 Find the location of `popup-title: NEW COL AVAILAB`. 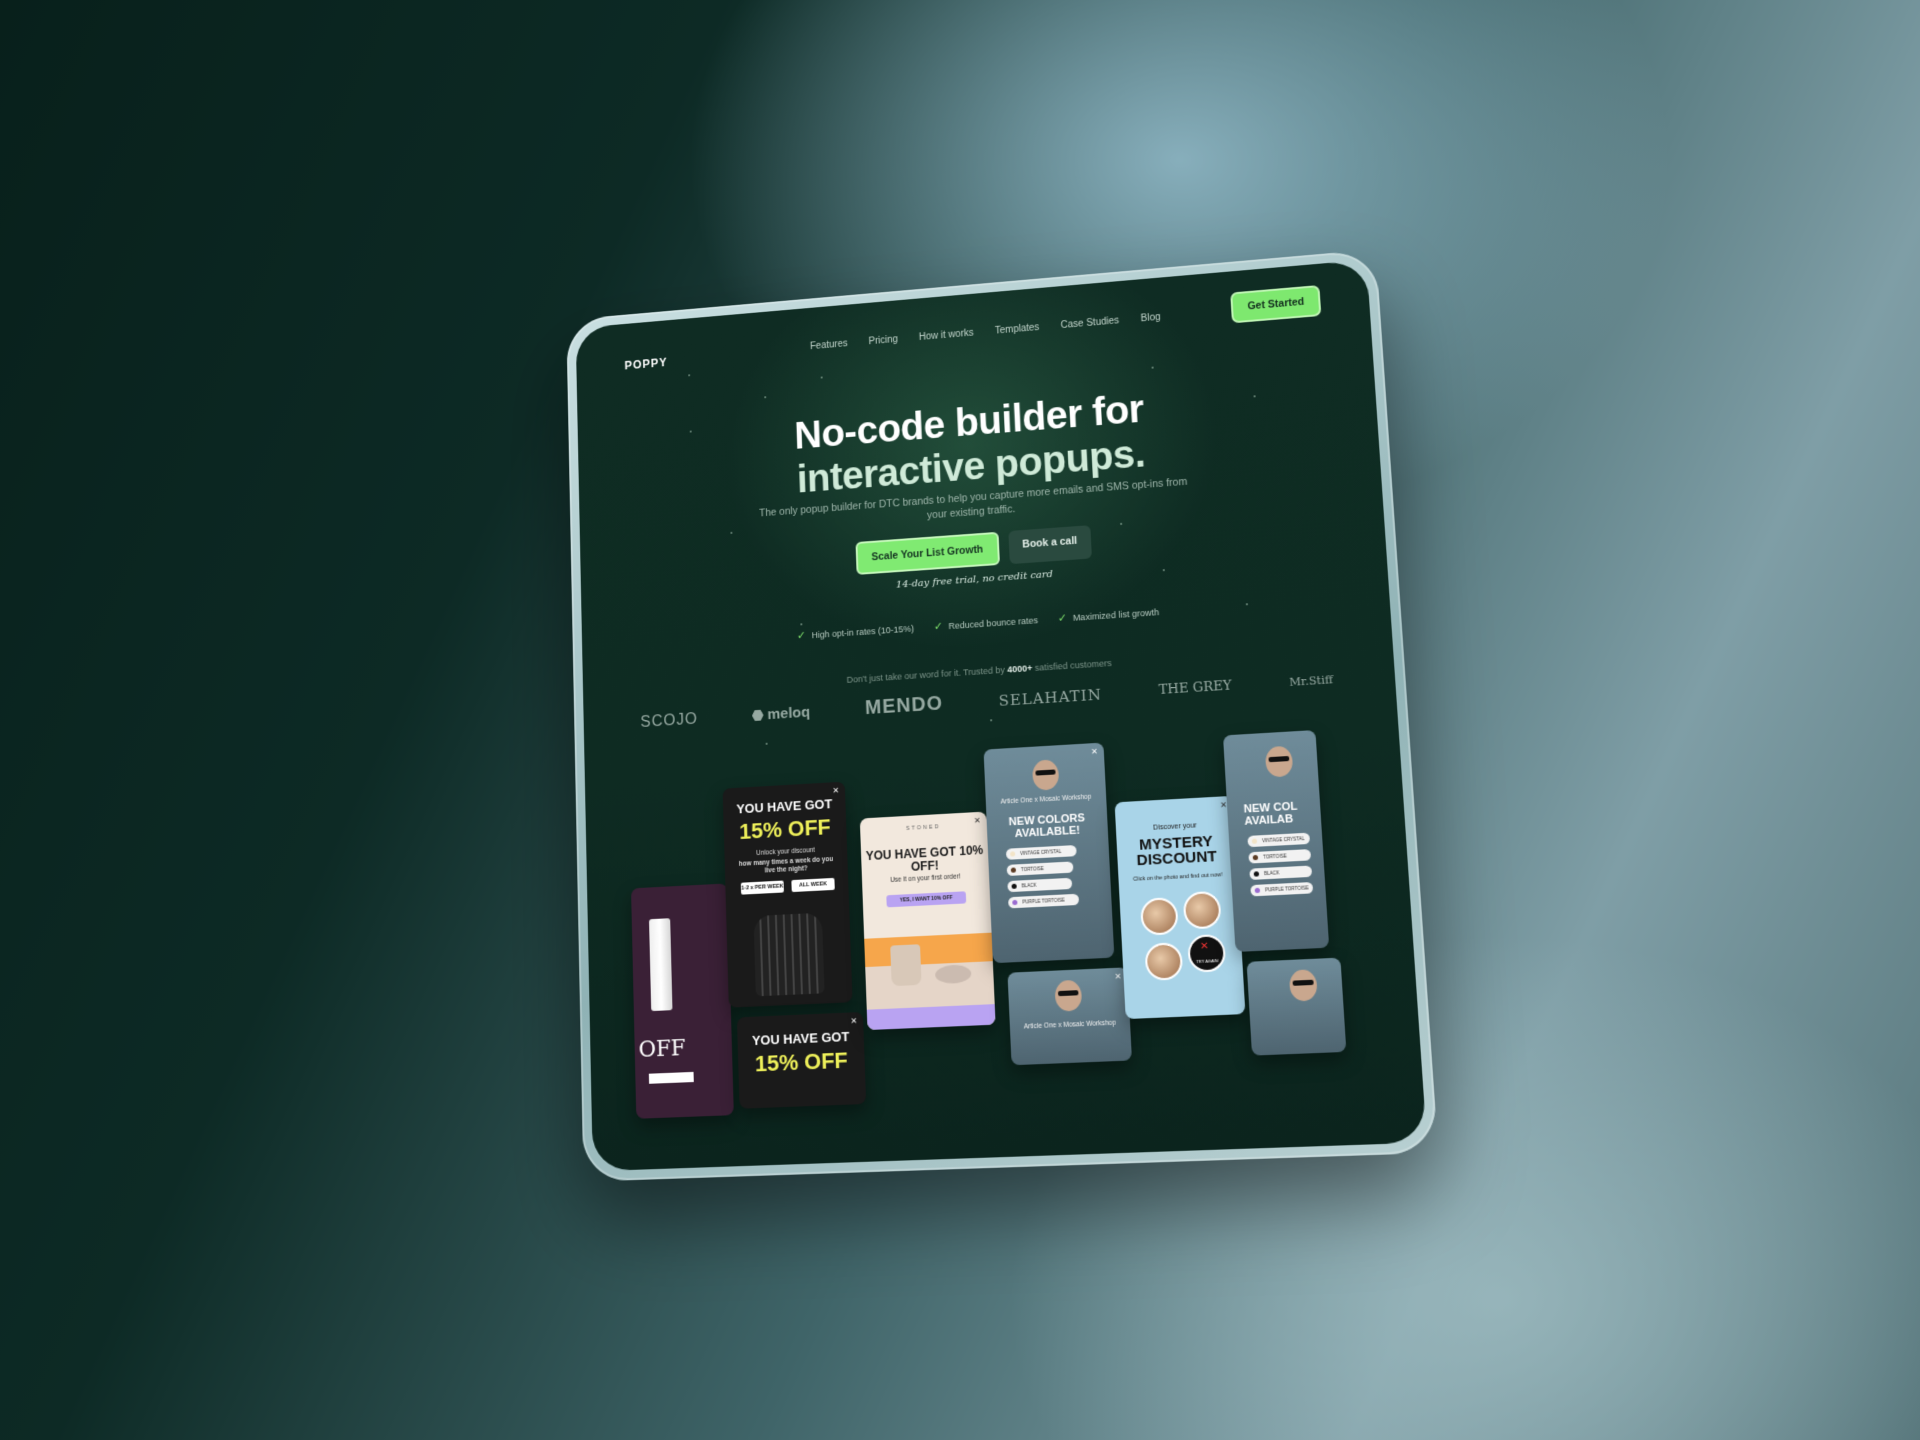

popup-title: NEW COL AVAILAB is located at coordinates (1274, 814).